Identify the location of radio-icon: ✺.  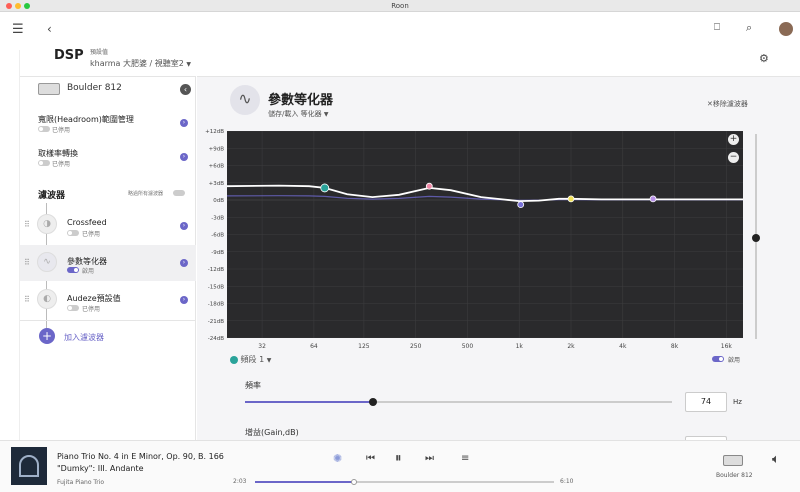
(337, 458).